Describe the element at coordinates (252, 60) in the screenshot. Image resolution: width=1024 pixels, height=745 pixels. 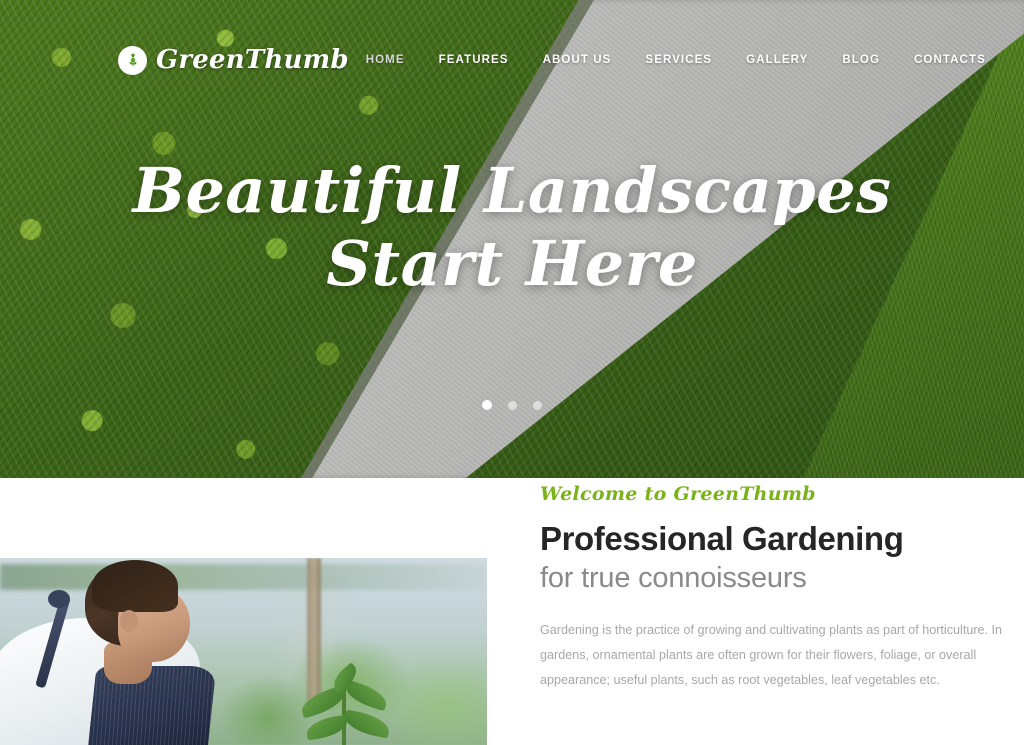
I see `logo-text: GreenThumb` at that location.